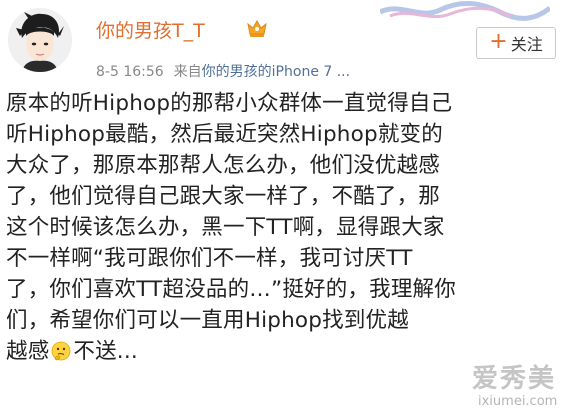 The width and height of the screenshot is (586, 415). I want to click on content-line: 大众了，那原本那帮人怎么办，他们没优越感, so click(223, 165).